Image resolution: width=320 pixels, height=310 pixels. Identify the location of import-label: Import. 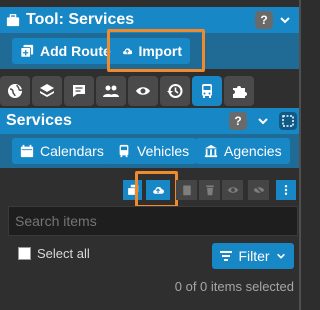
(160, 51).